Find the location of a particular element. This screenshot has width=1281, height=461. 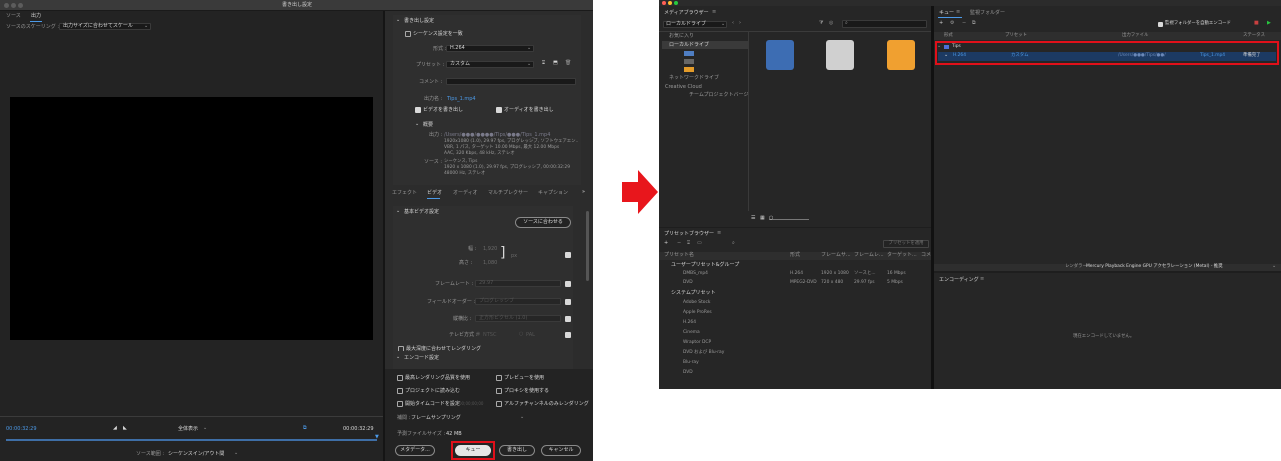

col-output-file: 出力ファイル is located at coordinates (1135, 35).